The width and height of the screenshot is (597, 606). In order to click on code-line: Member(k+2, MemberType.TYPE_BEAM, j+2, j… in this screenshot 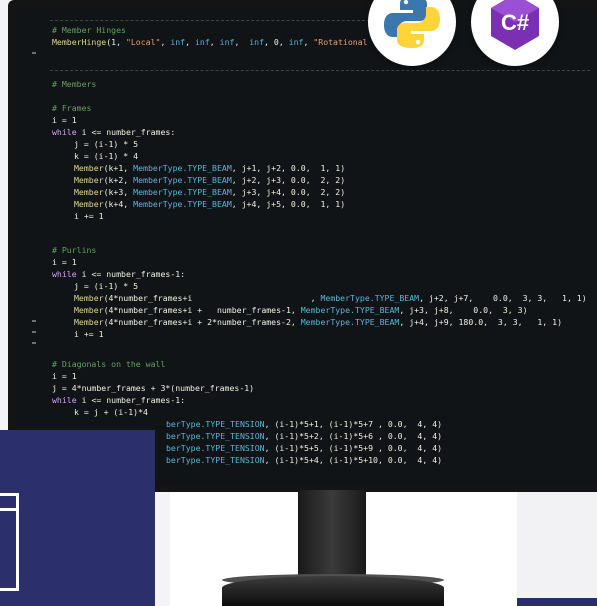, I will do `click(209, 180)`.